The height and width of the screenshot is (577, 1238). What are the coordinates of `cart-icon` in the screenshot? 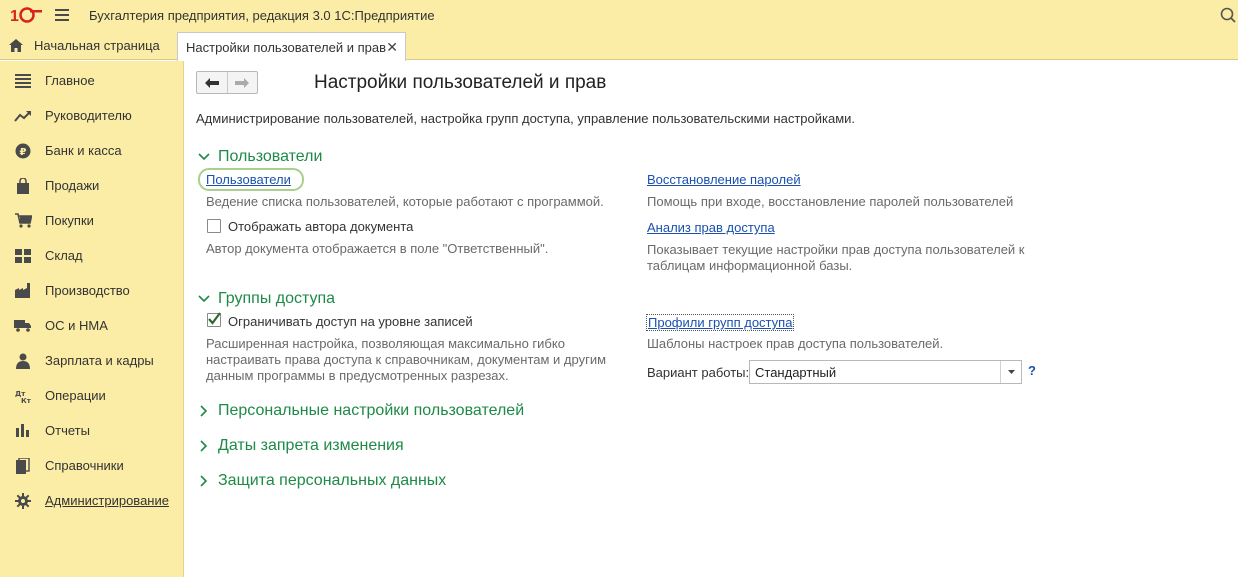 It's located at (23, 221).